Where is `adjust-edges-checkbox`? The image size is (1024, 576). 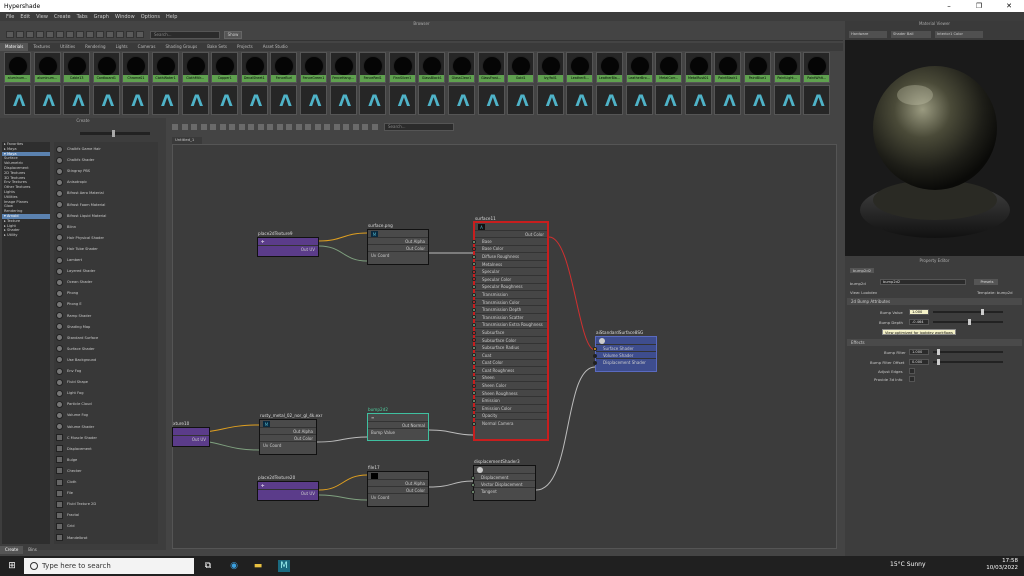
adjust-edges-checkbox is located at coordinates (912, 371).